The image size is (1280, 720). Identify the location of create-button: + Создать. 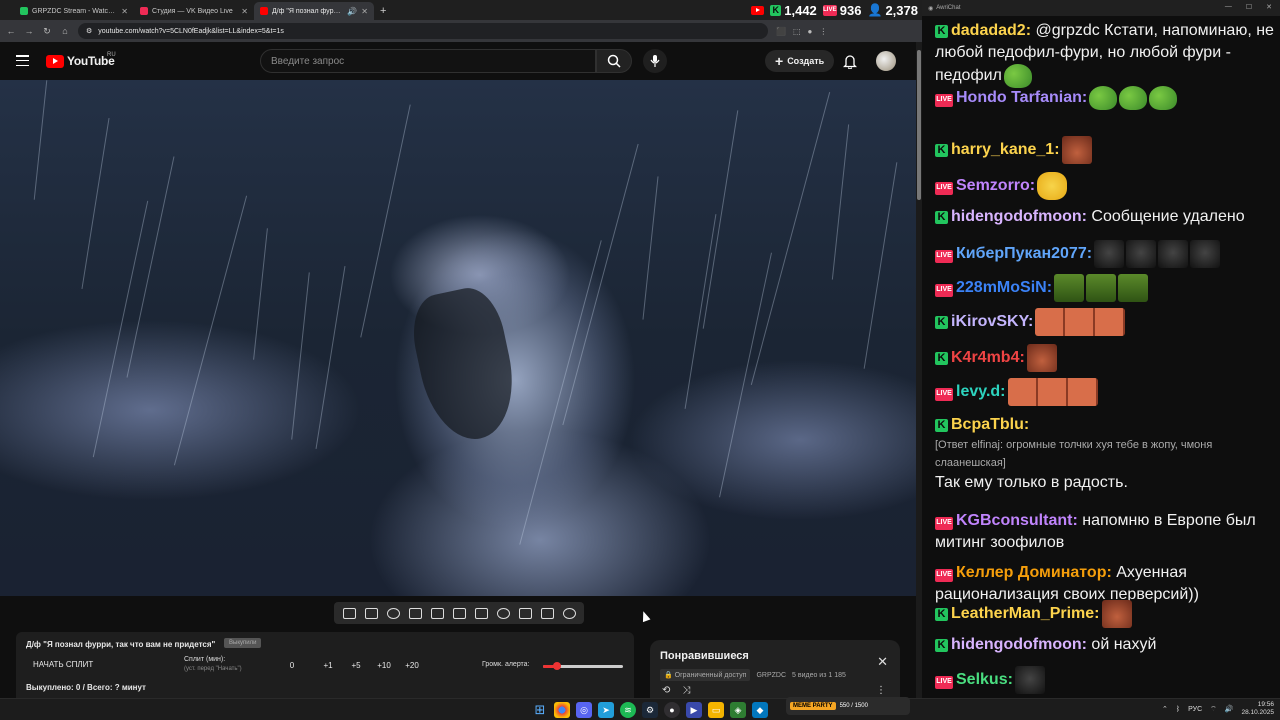
(800, 61).